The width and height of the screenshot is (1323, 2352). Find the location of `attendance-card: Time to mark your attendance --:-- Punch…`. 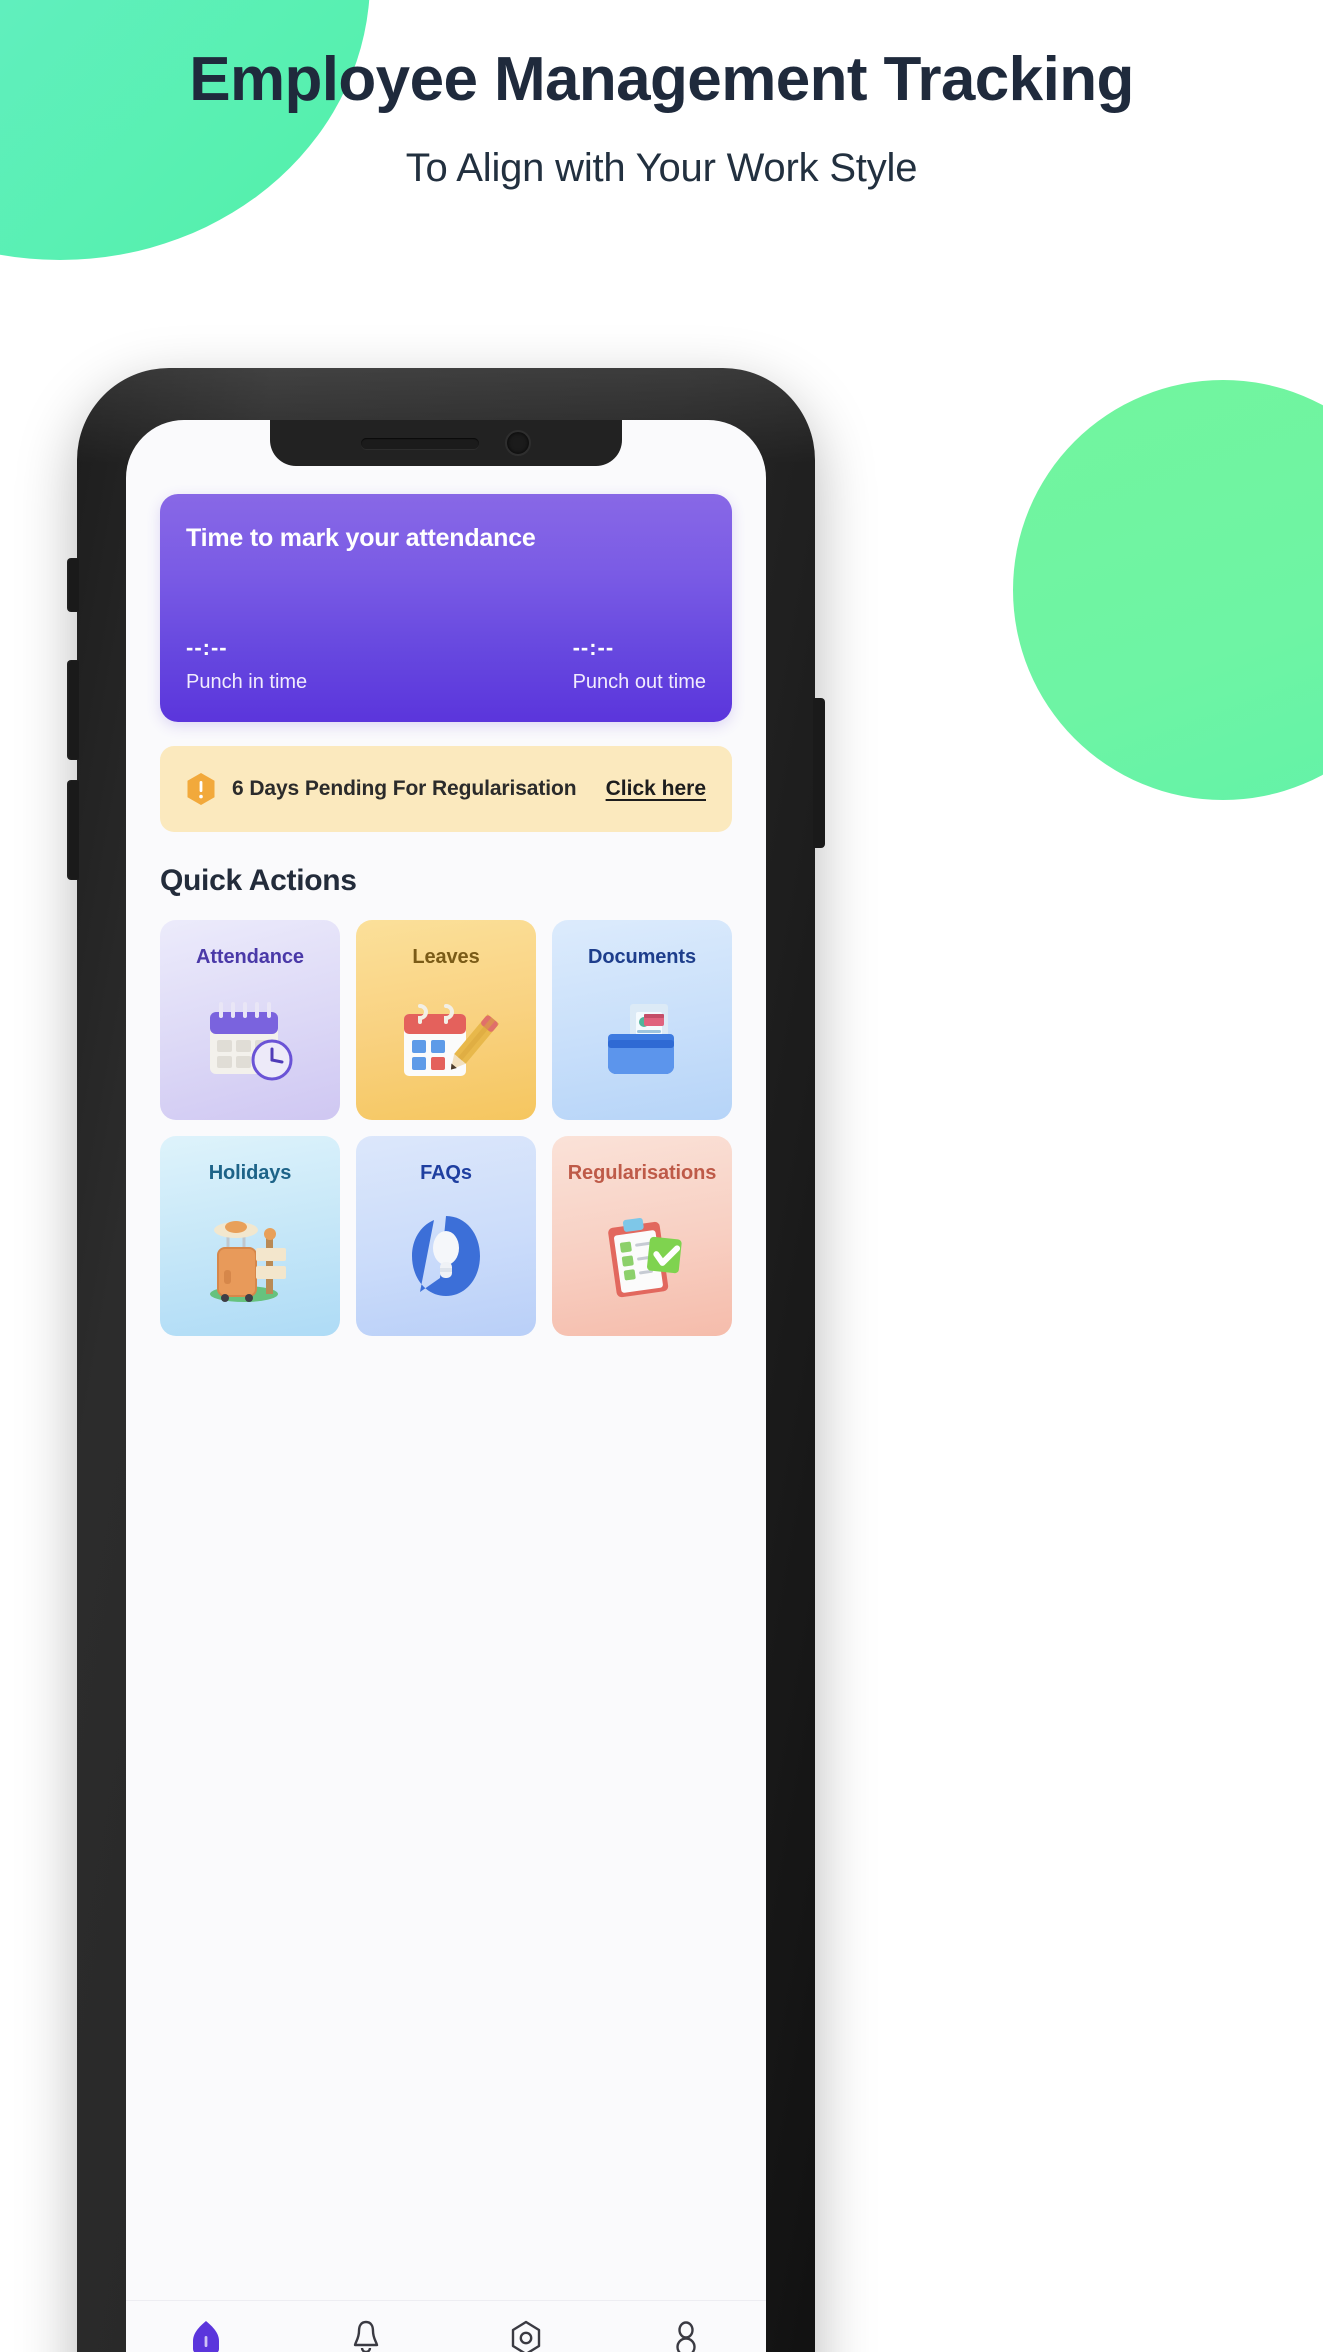

attendance-card: Time to mark your attendance --:-- Punch… is located at coordinates (446, 608).